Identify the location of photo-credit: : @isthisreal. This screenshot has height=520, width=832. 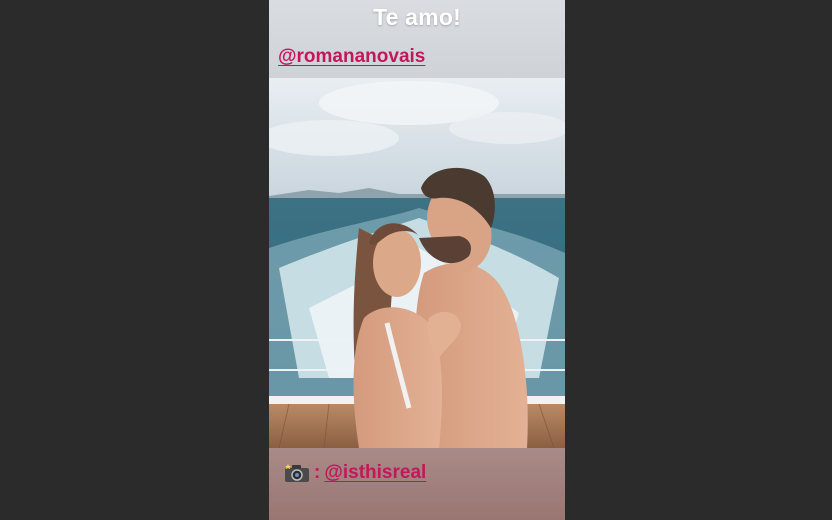
(355, 473).